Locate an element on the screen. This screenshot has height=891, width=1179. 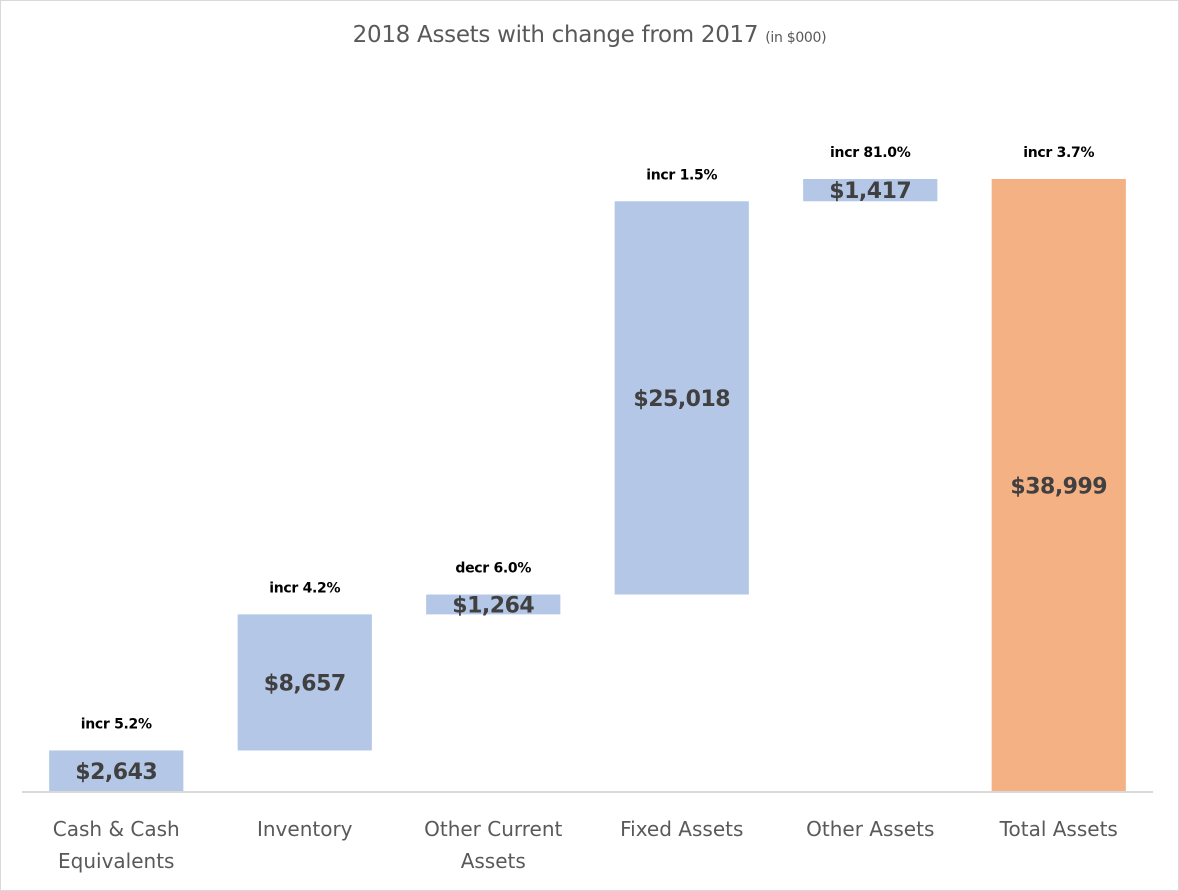
change-label: incr 81.0% is located at coordinates (870, 153).